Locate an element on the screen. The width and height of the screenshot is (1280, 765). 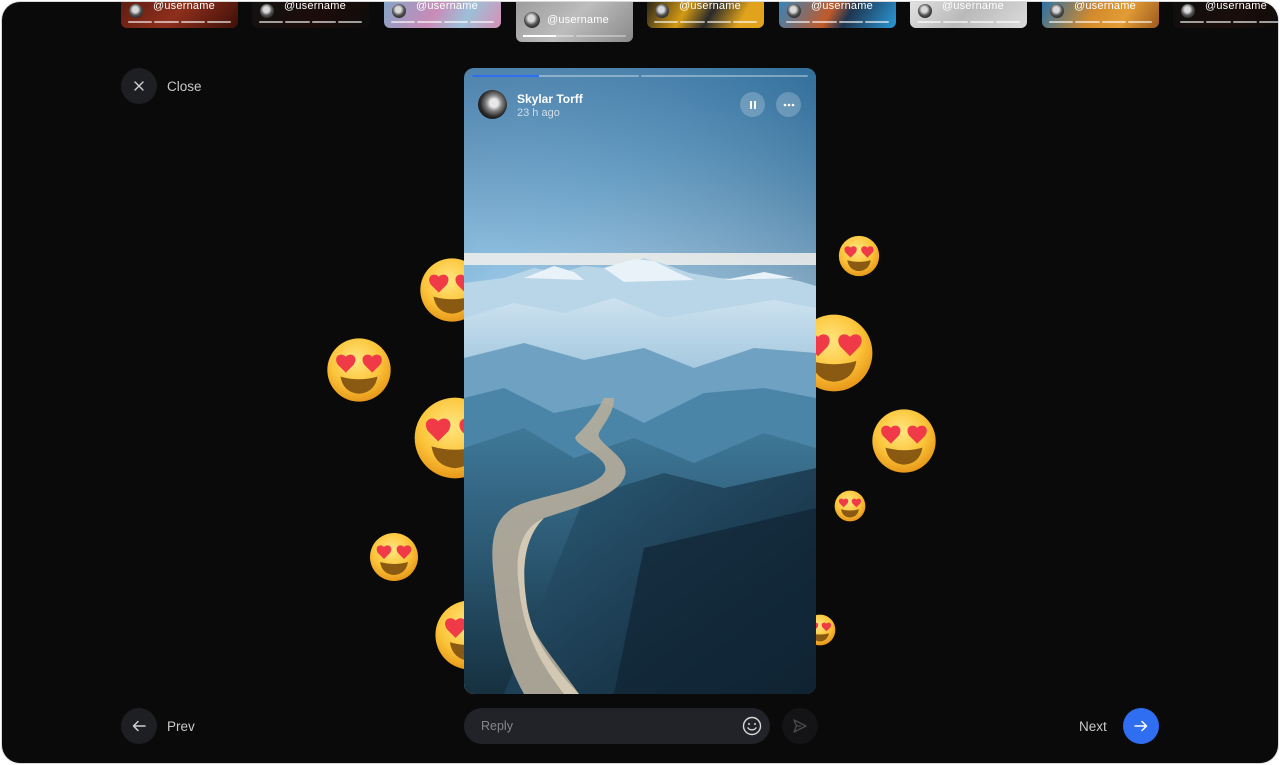
send-icon is located at coordinates (800, 726).